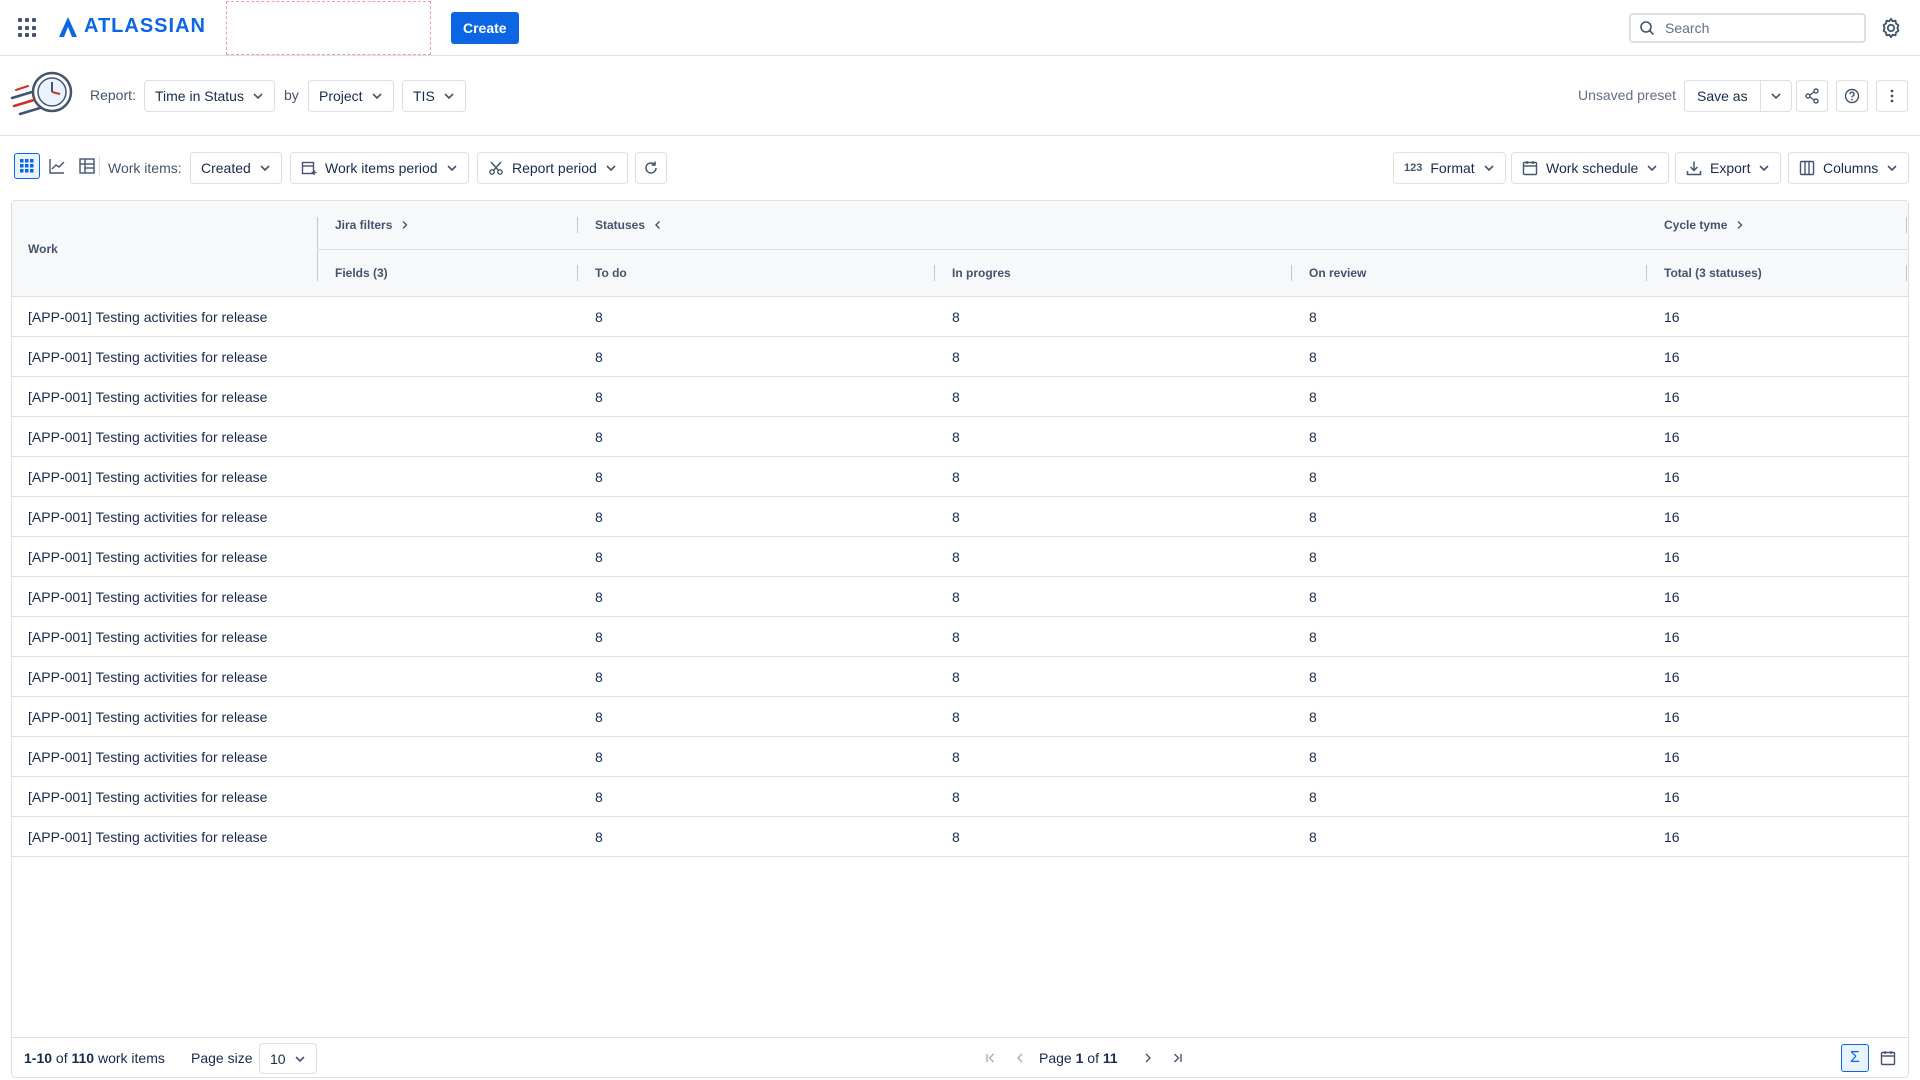 This screenshot has height=1080, width=1920. Describe the element at coordinates (341, 96) in the screenshot. I see `group-by-value: Project` at that location.